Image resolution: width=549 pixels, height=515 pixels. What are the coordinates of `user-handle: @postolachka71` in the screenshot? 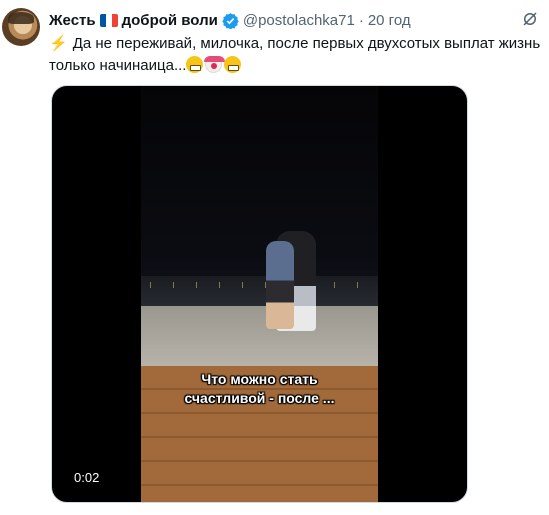 It's located at (299, 20).